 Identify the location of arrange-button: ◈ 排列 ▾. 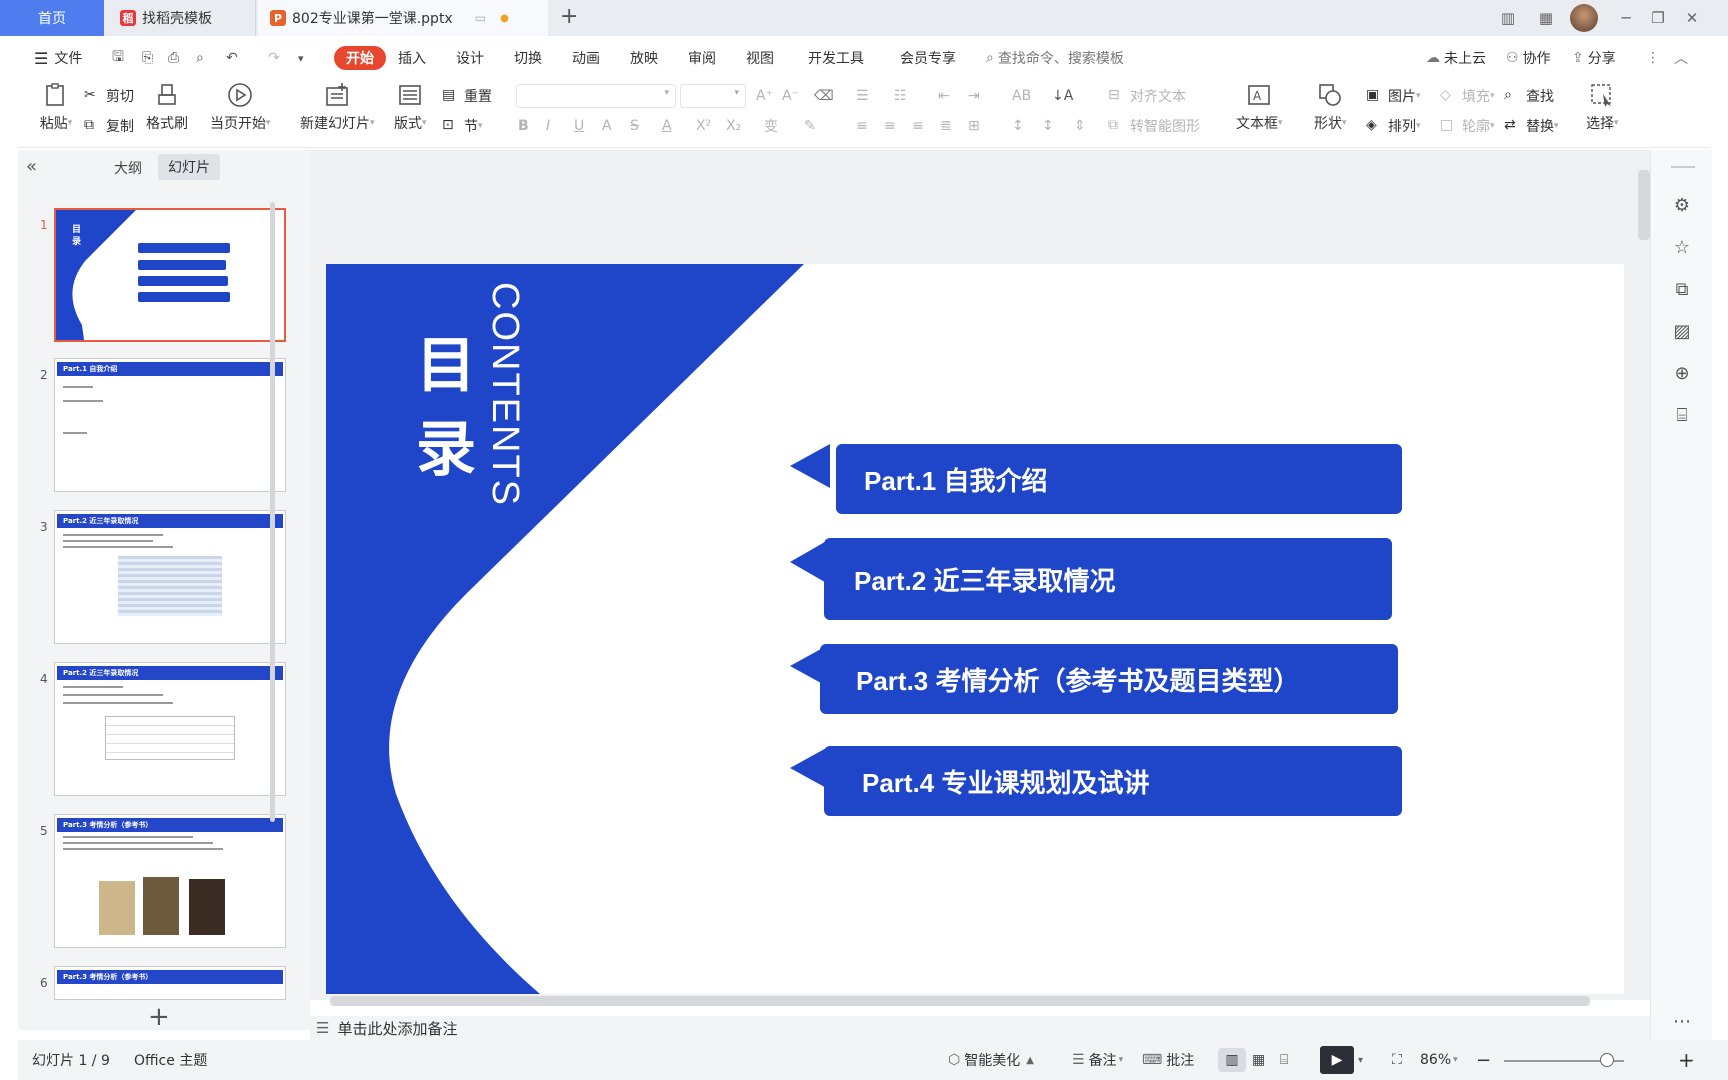
(1393, 126).